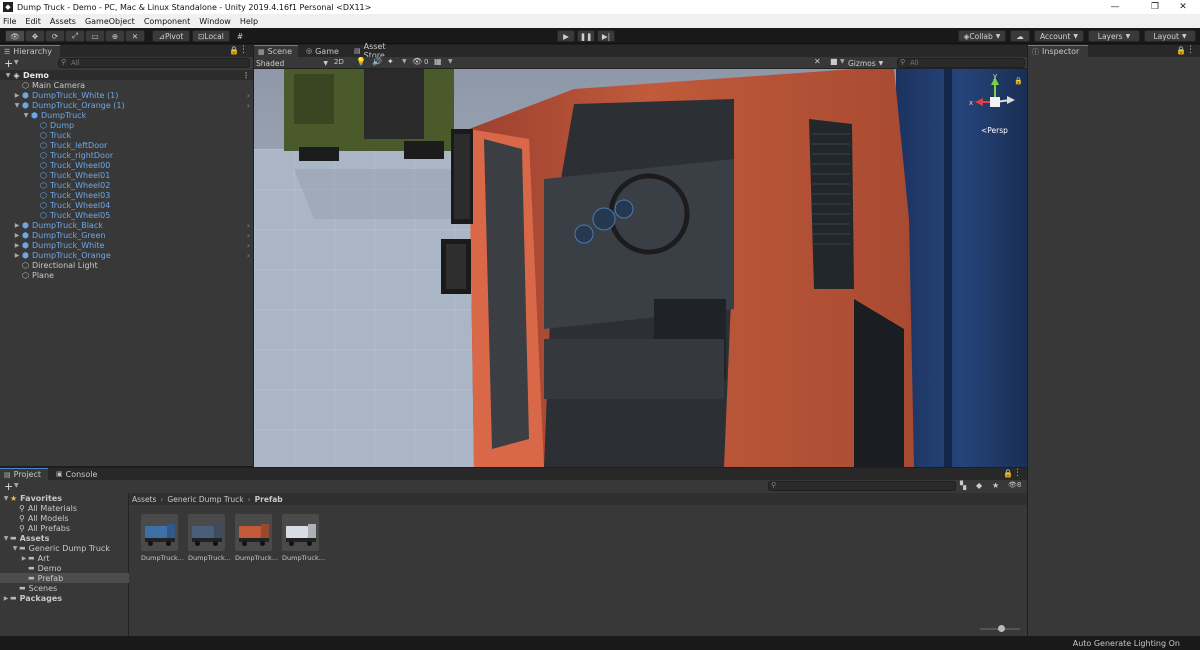 Image resolution: width=1200 pixels, height=650 pixels. I want to click on shading-dropdown: Shaded ▼, so click(292, 63).